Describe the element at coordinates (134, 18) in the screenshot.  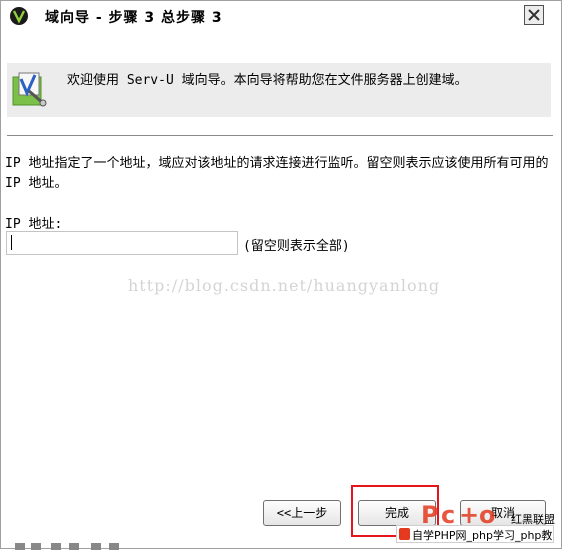
I see `window-title: 域向导 - 步骤 3 总步骤 3` at that location.